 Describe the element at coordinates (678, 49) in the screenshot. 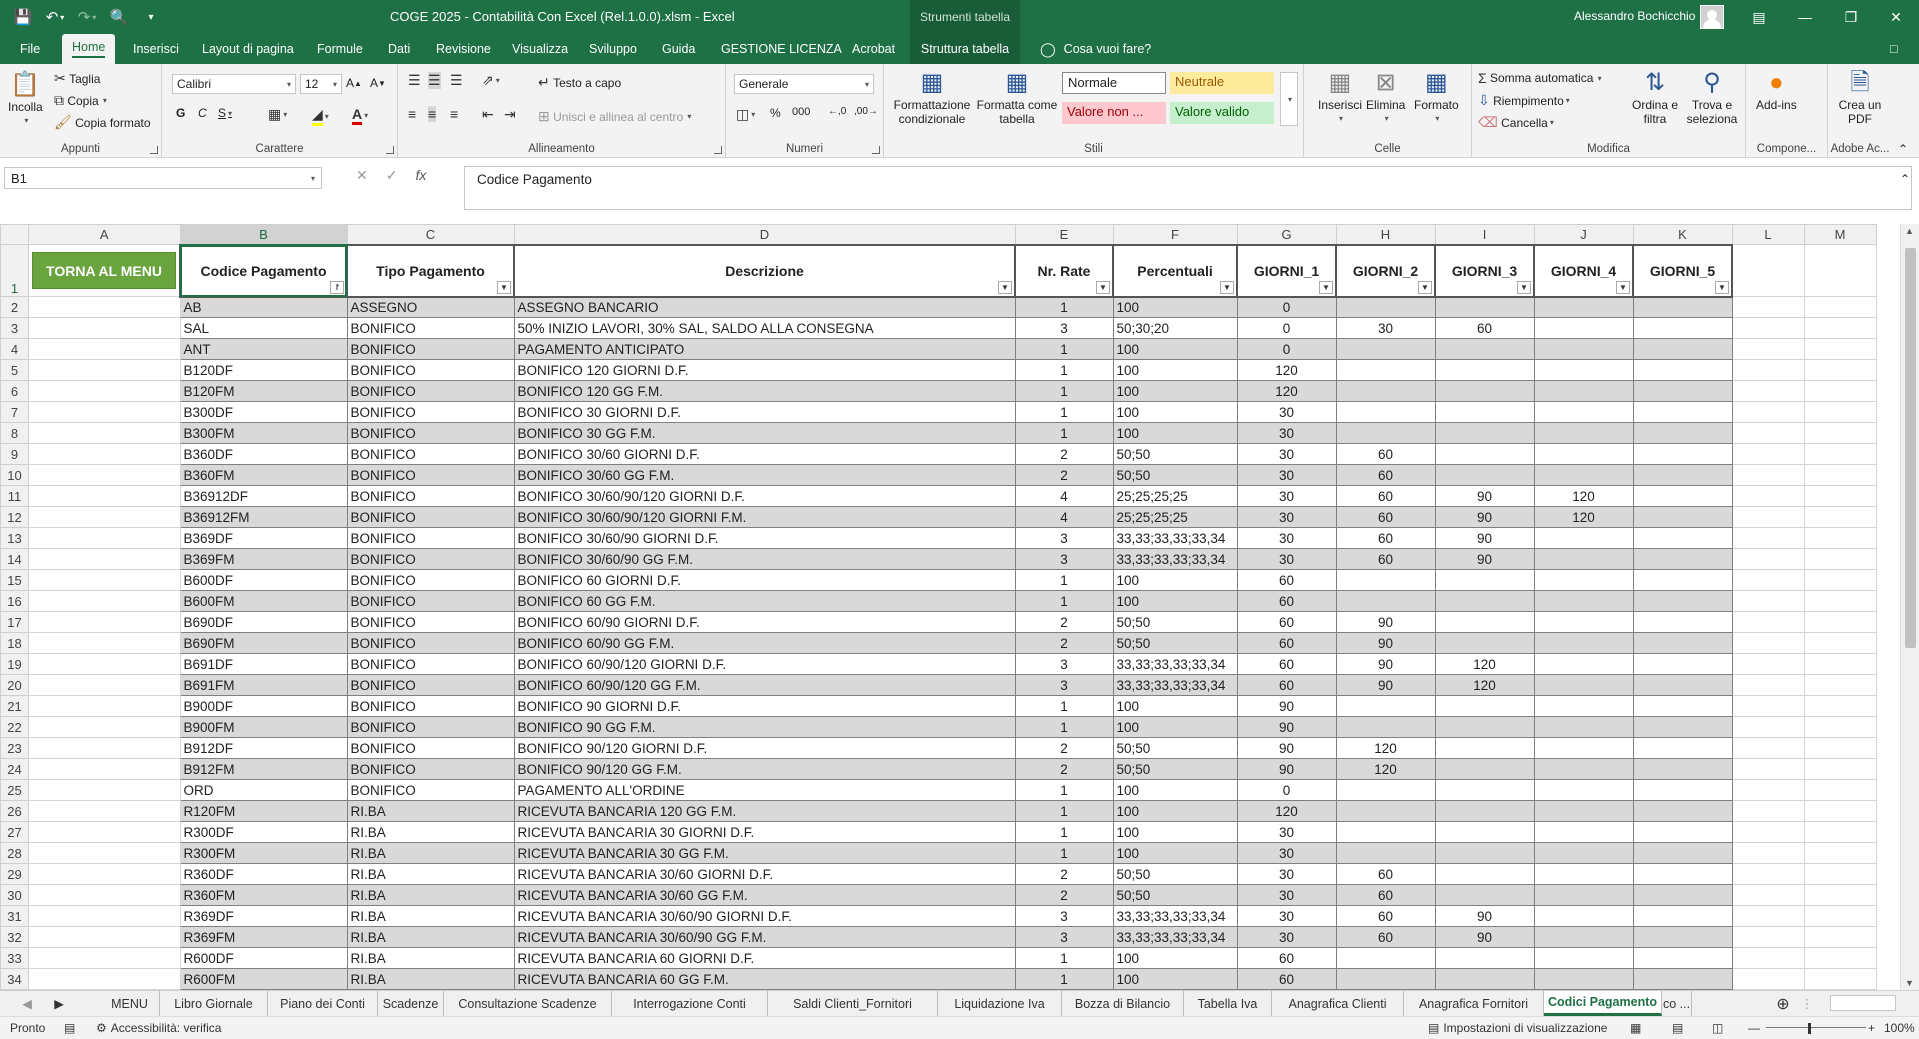

I see `tab-guida: Guida` at that location.